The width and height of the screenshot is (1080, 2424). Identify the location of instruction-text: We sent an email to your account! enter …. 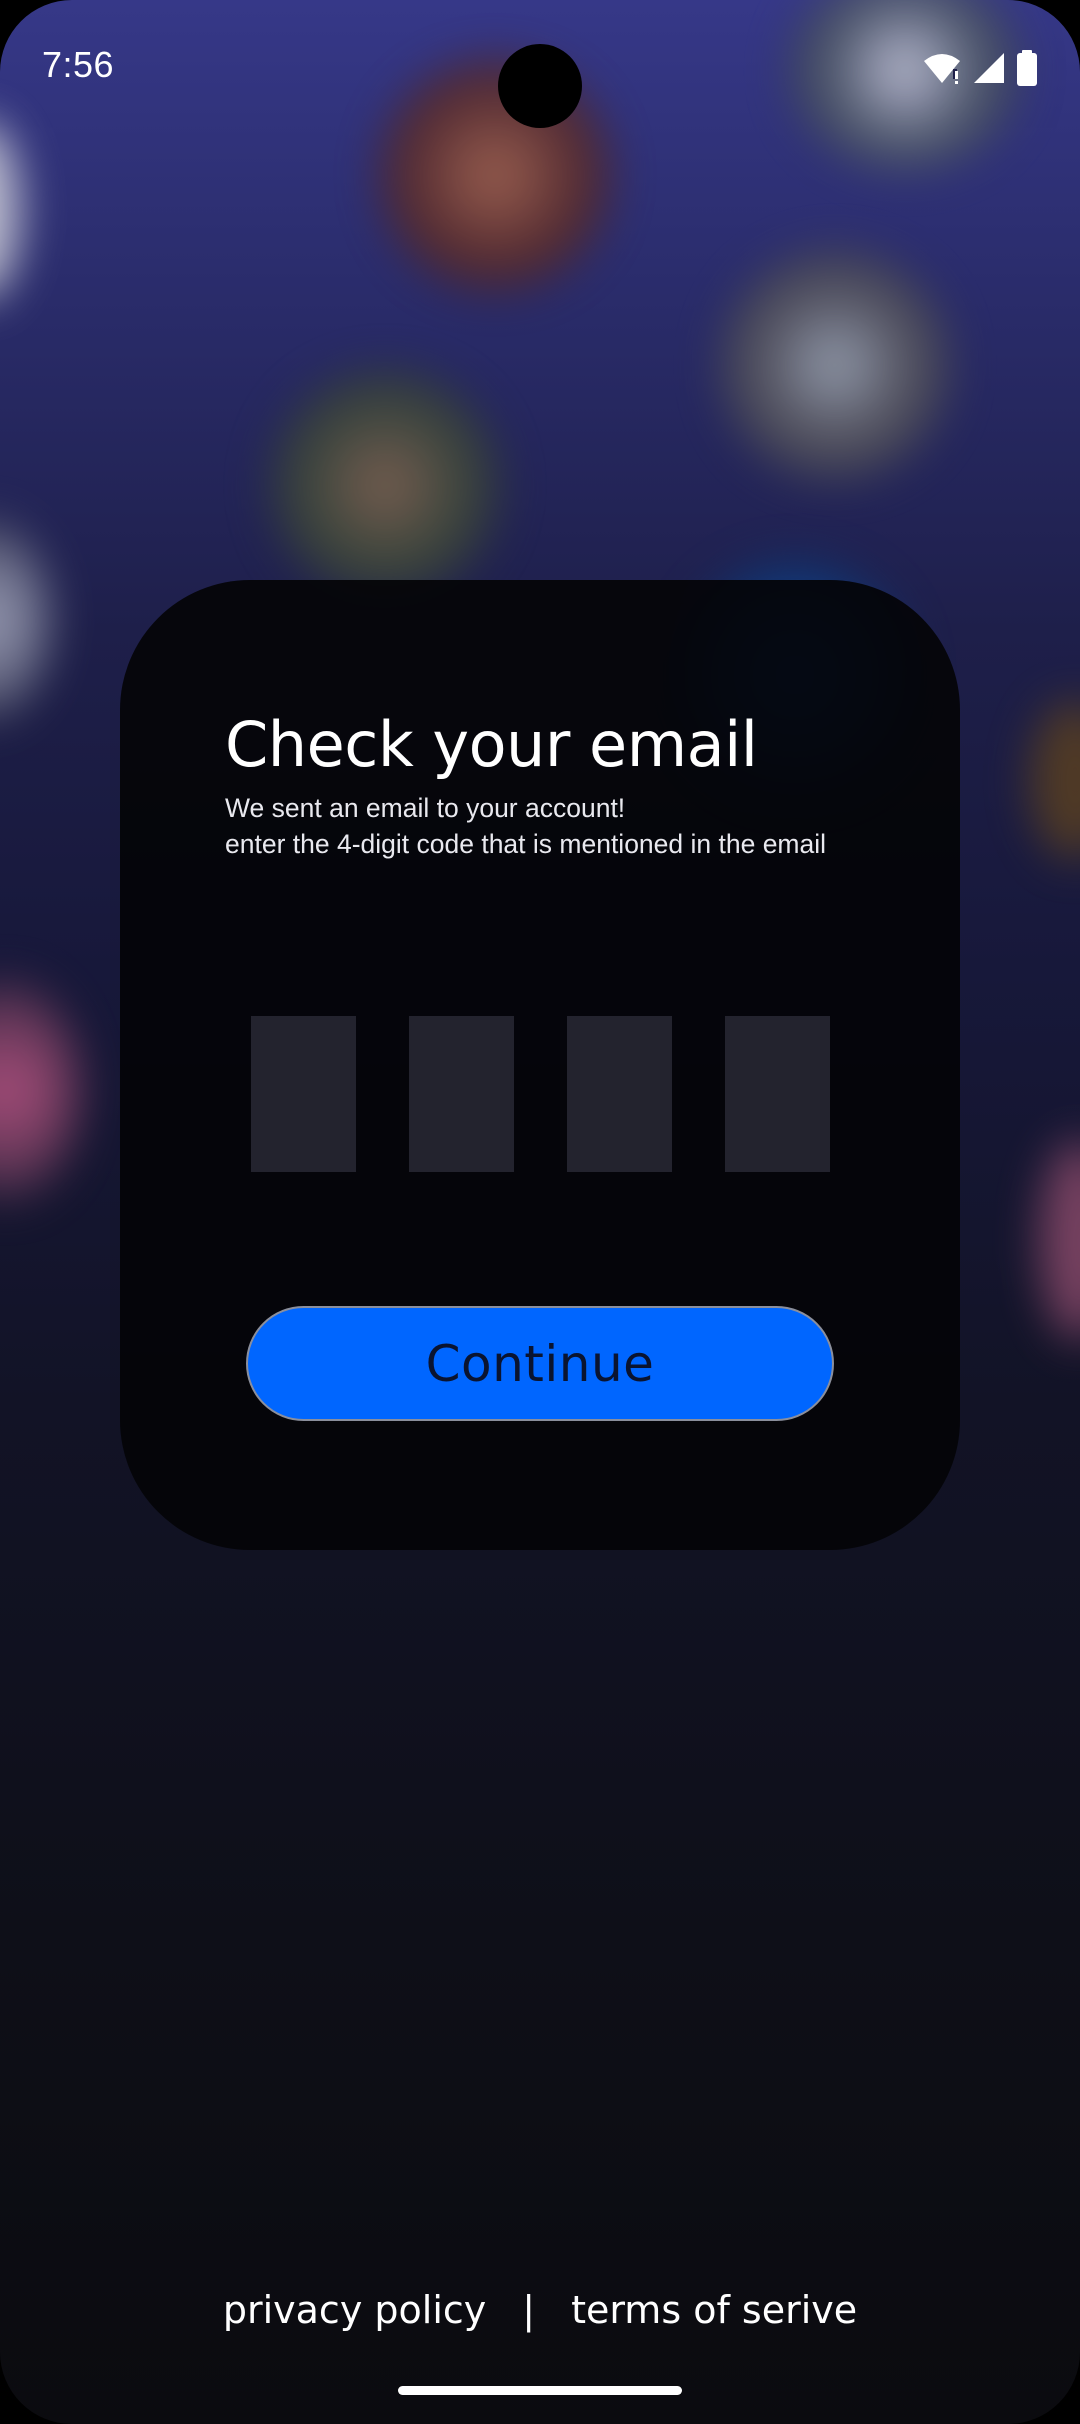
(525, 826).